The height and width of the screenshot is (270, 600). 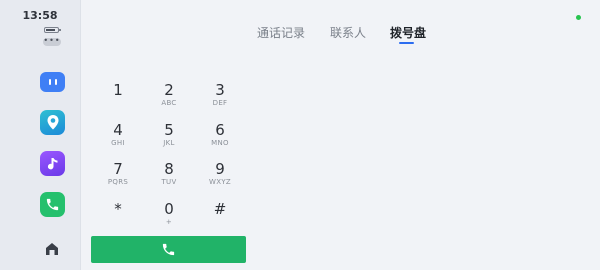 What do you see at coordinates (52, 163) in the screenshot?
I see `music-icon` at bounding box center [52, 163].